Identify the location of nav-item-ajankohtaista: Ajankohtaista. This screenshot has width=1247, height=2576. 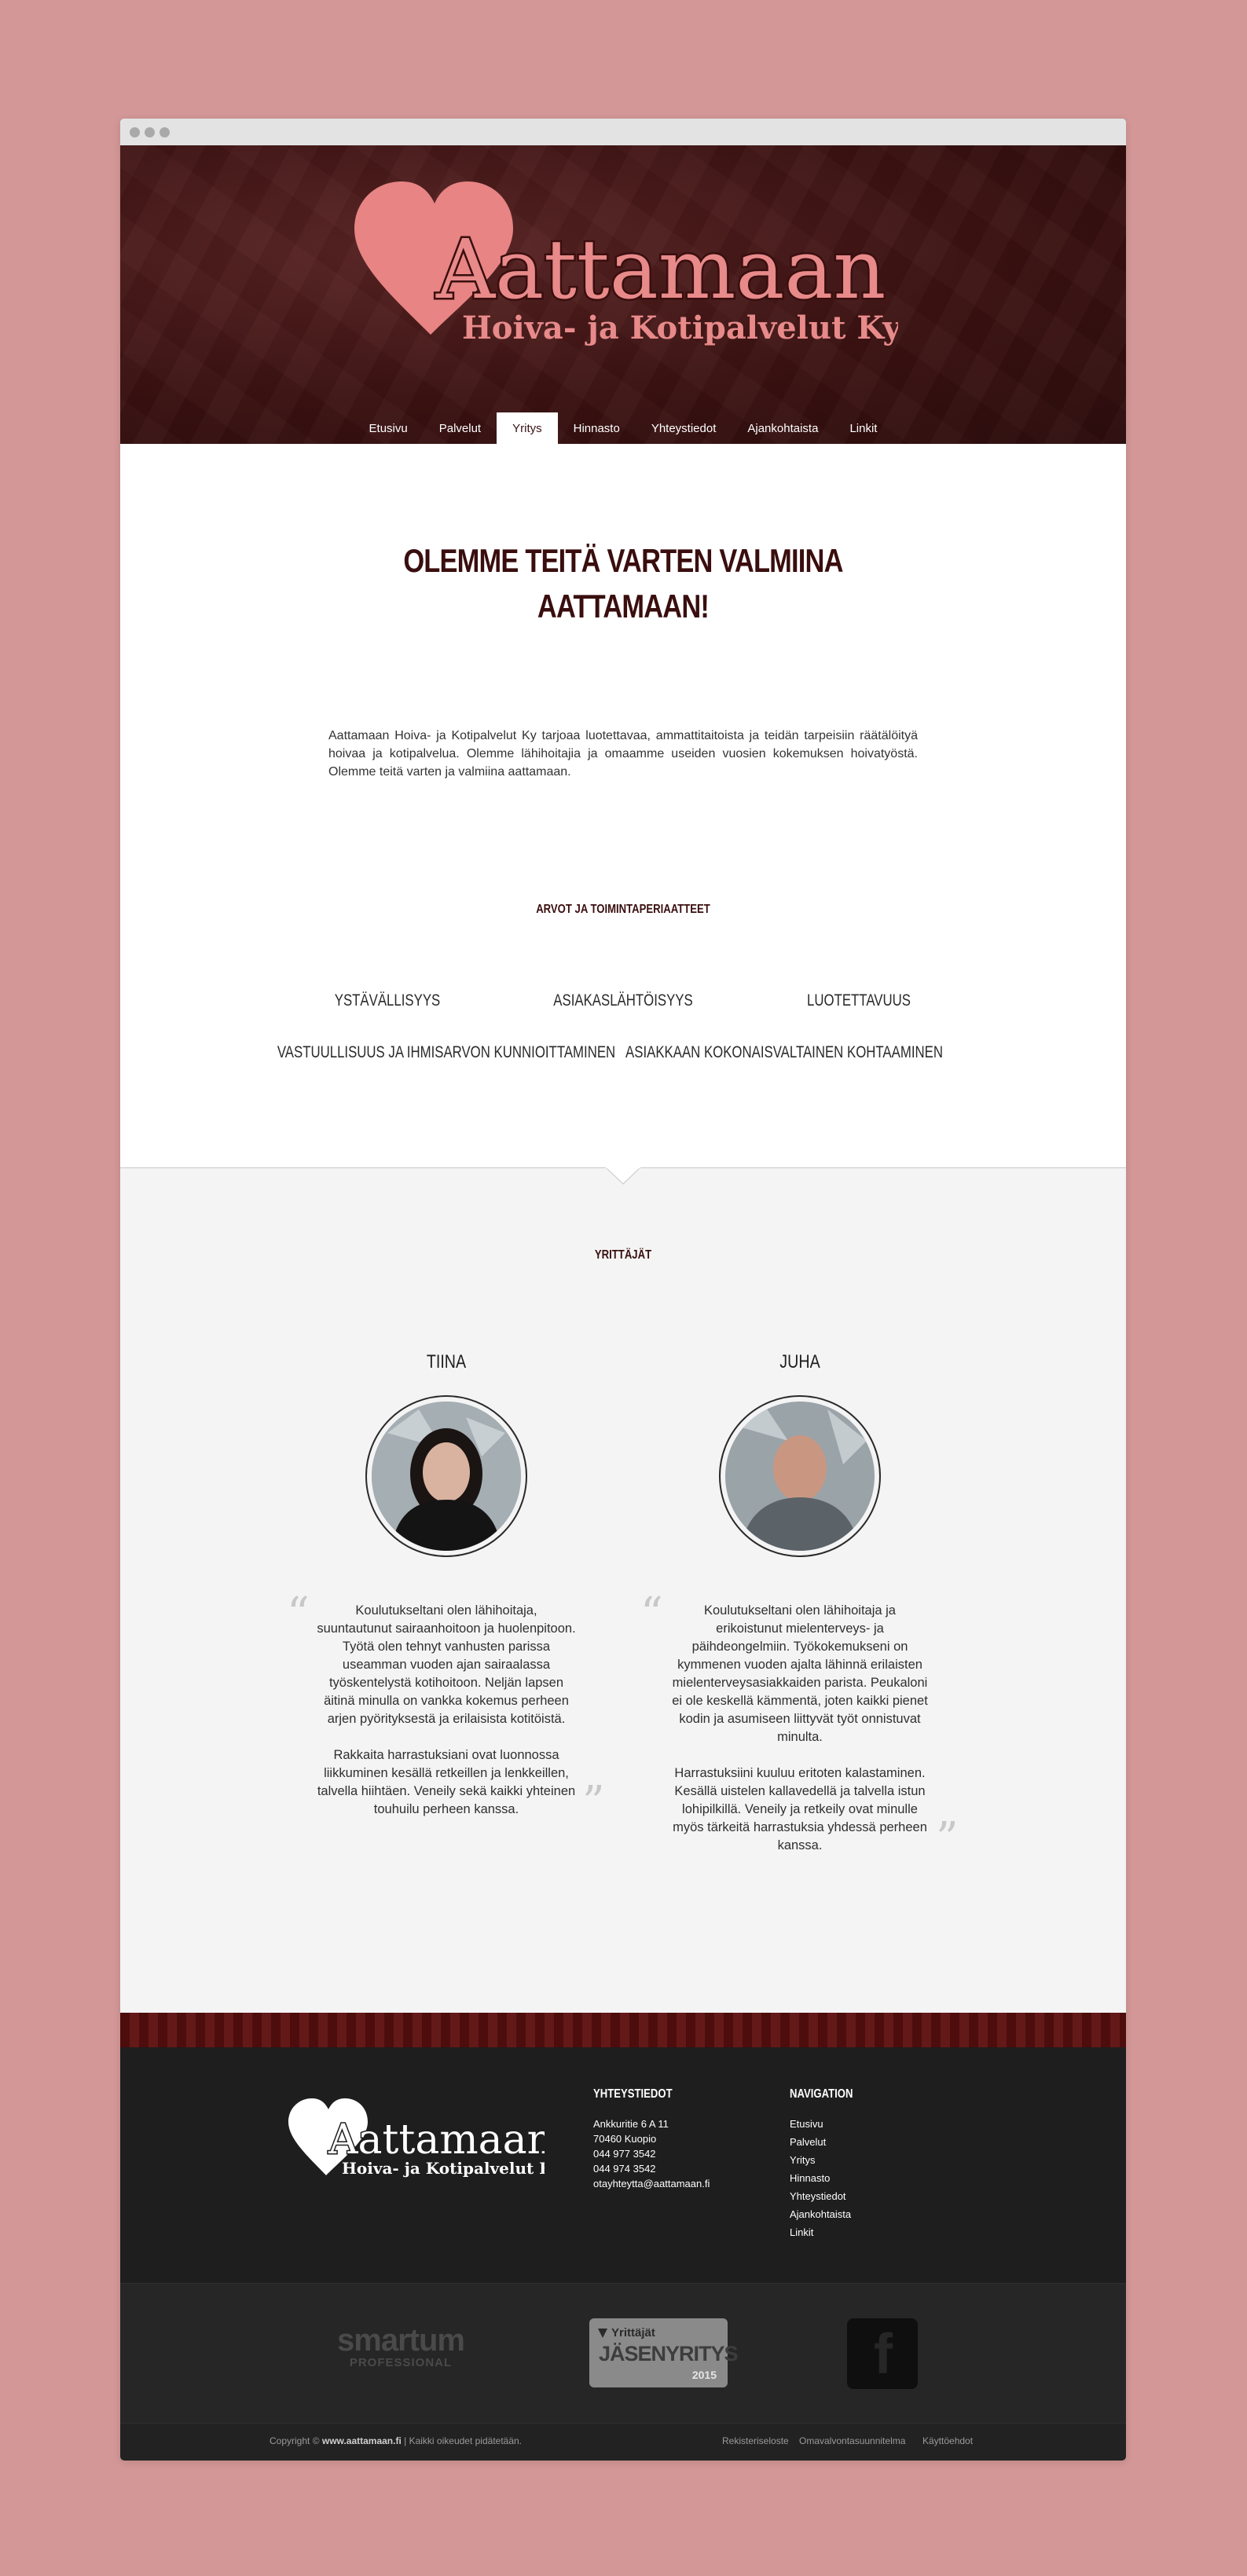
(783, 428).